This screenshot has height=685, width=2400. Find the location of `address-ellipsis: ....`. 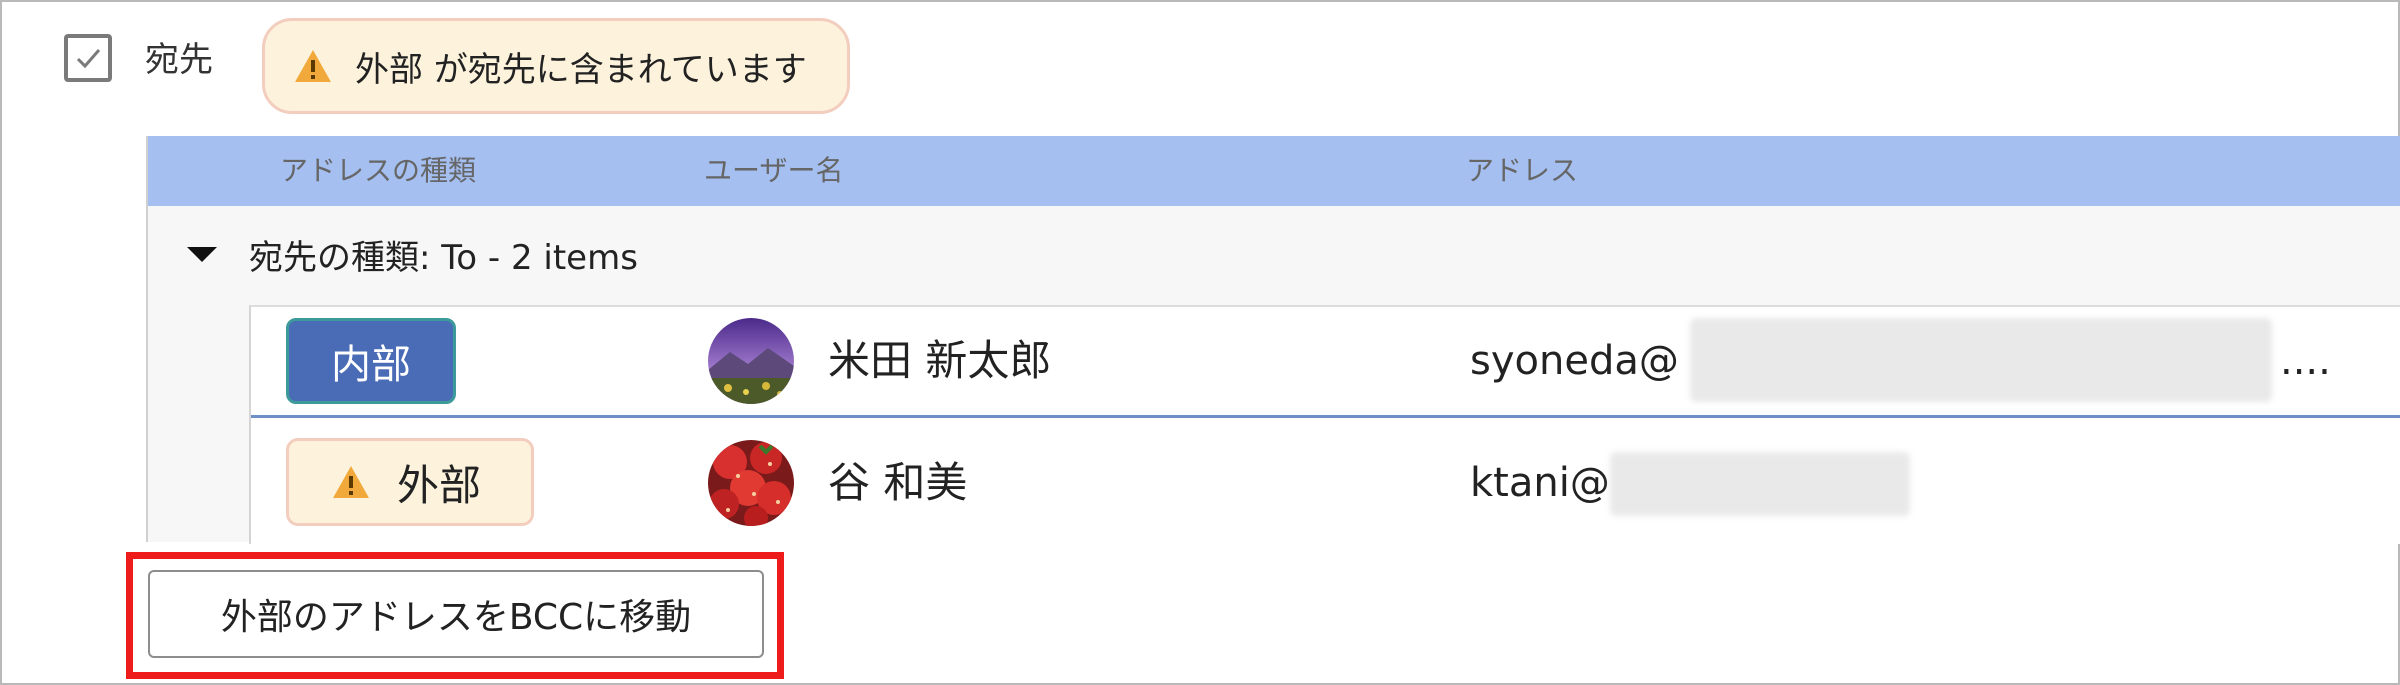

address-ellipsis: .... is located at coordinates (2305, 361).